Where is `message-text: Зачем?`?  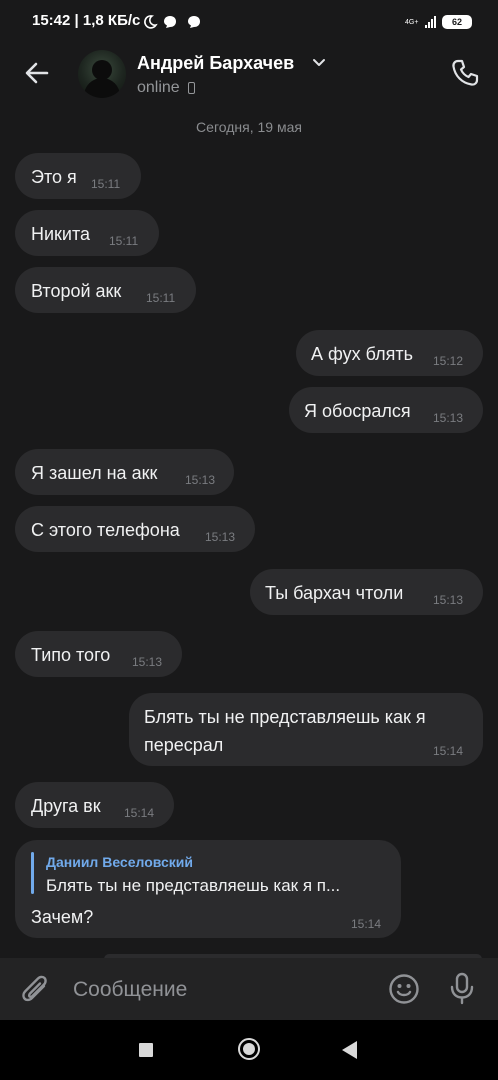
message-text: Зачем? is located at coordinates (62, 917).